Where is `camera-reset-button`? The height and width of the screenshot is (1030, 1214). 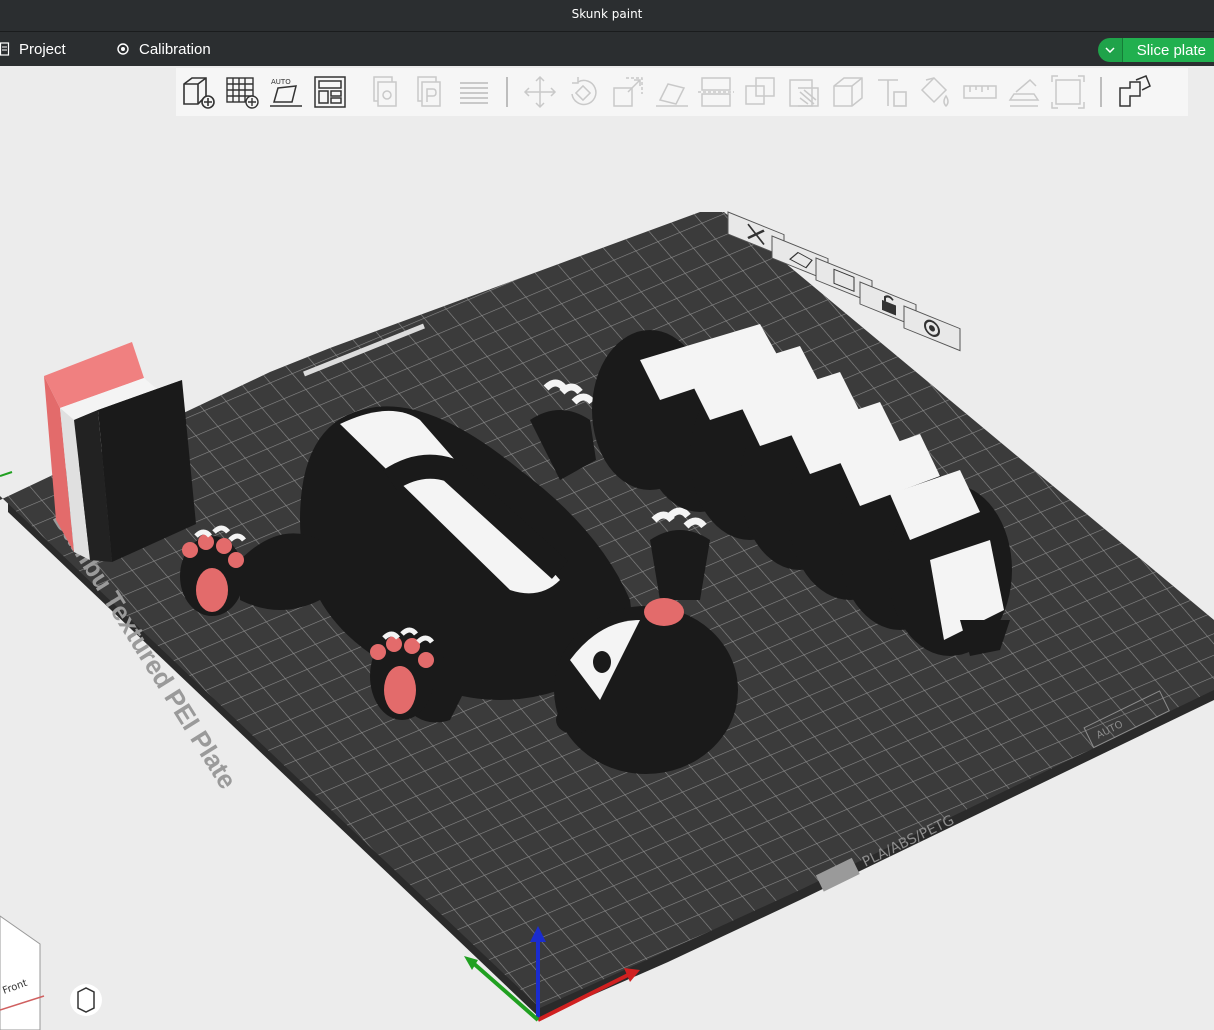 camera-reset-button is located at coordinates (86, 1000).